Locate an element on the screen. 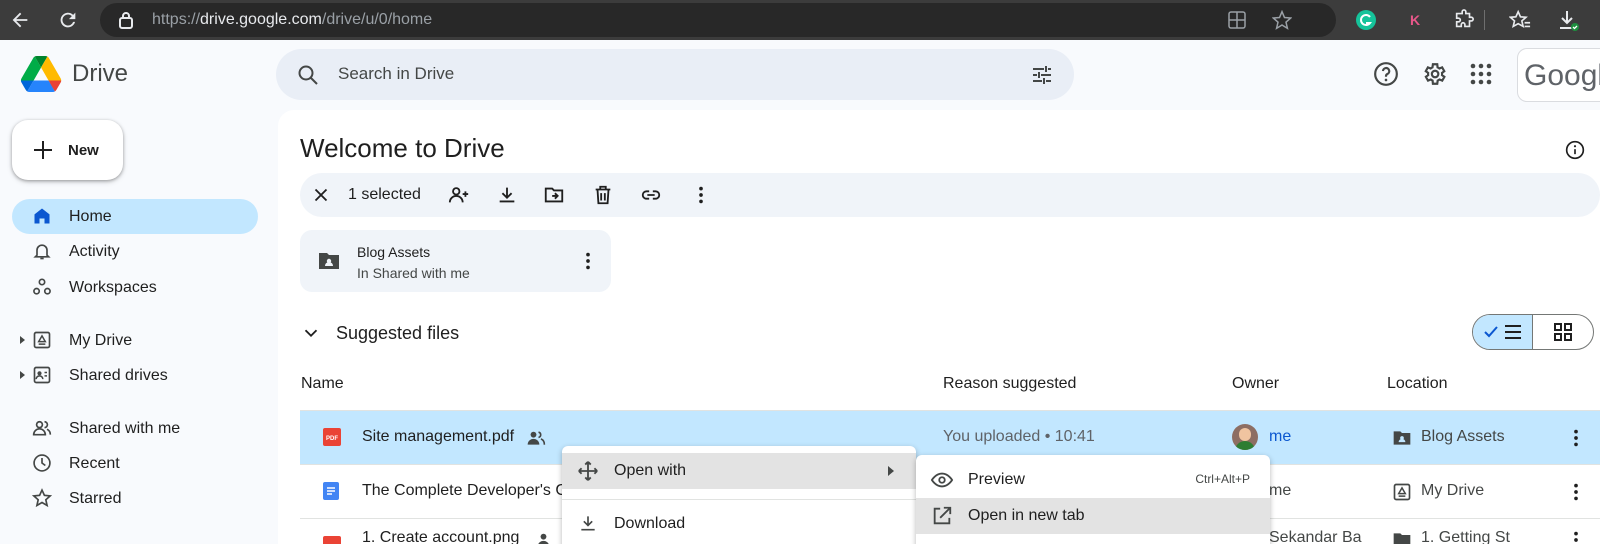 This screenshot has width=1600, height=544. search-input: Search in Drive is located at coordinates (396, 74).